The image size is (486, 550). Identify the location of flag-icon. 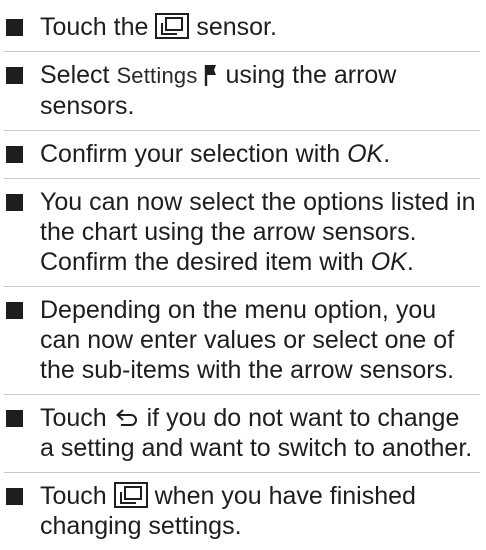
(211, 75).